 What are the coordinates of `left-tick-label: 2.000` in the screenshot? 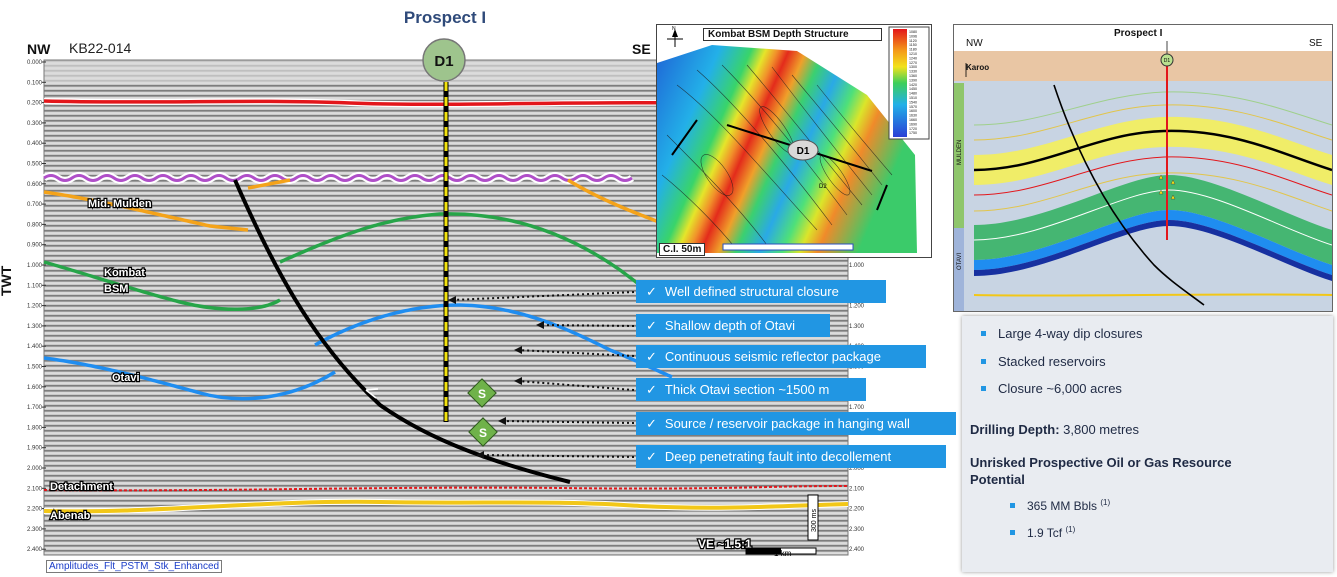 It's located at (35, 469).